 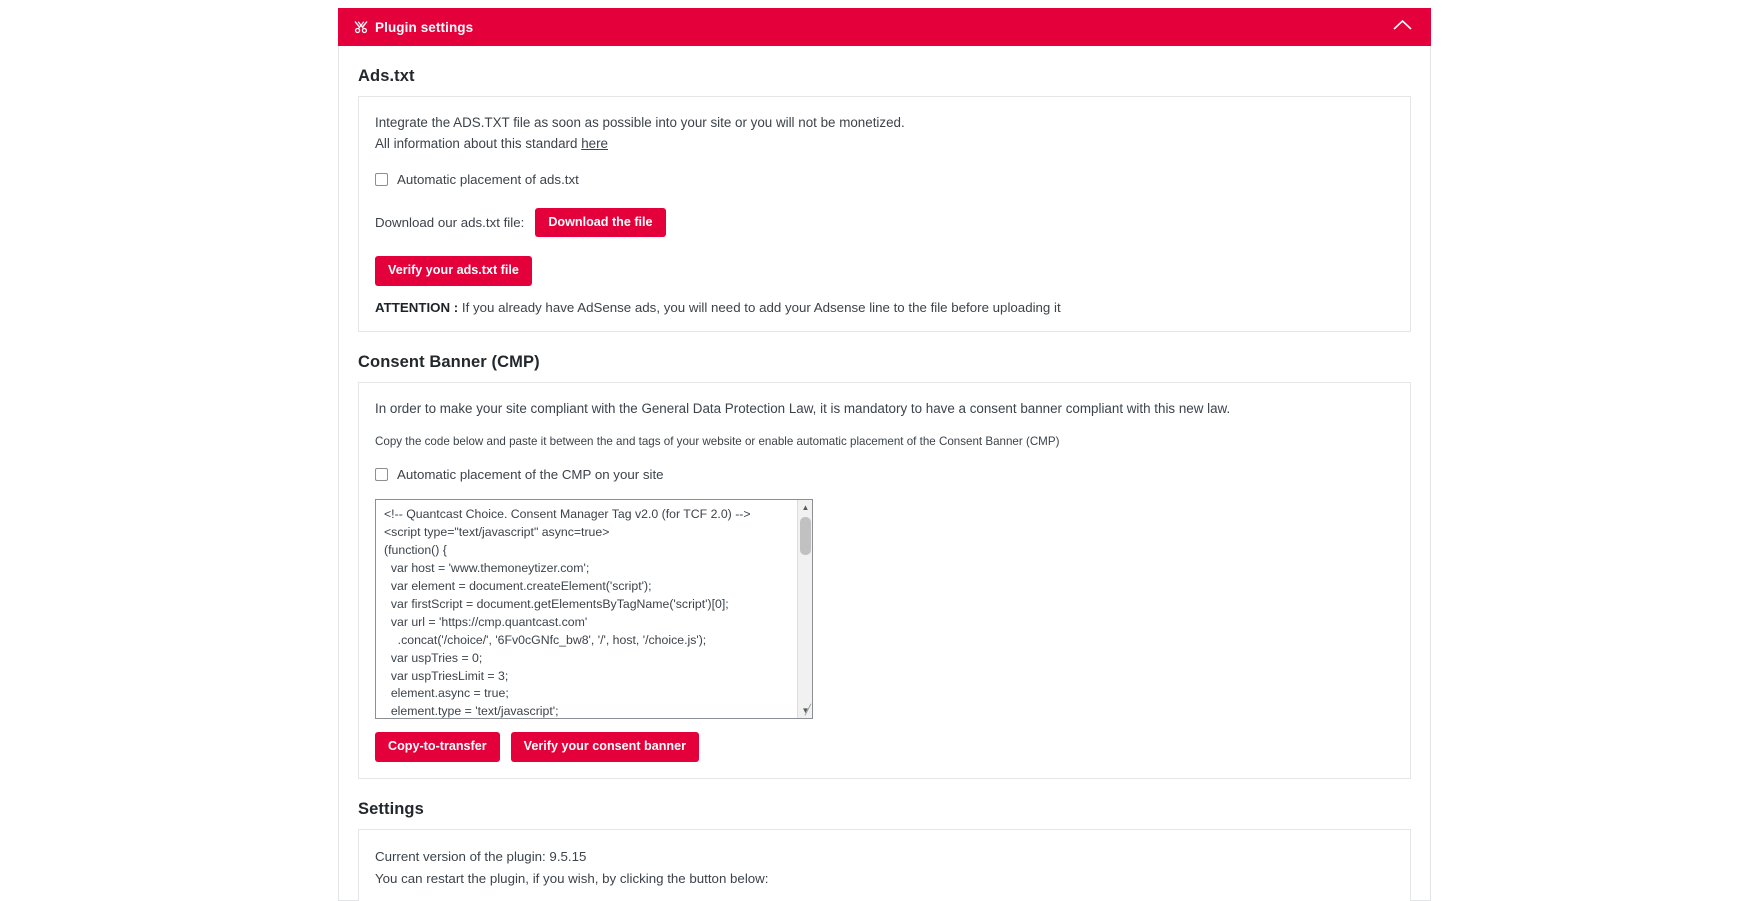 What do you see at coordinates (381, 179) in the screenshot?
I see `adstxt-auto-placement-checkbox` at bounding box center [381, 179].